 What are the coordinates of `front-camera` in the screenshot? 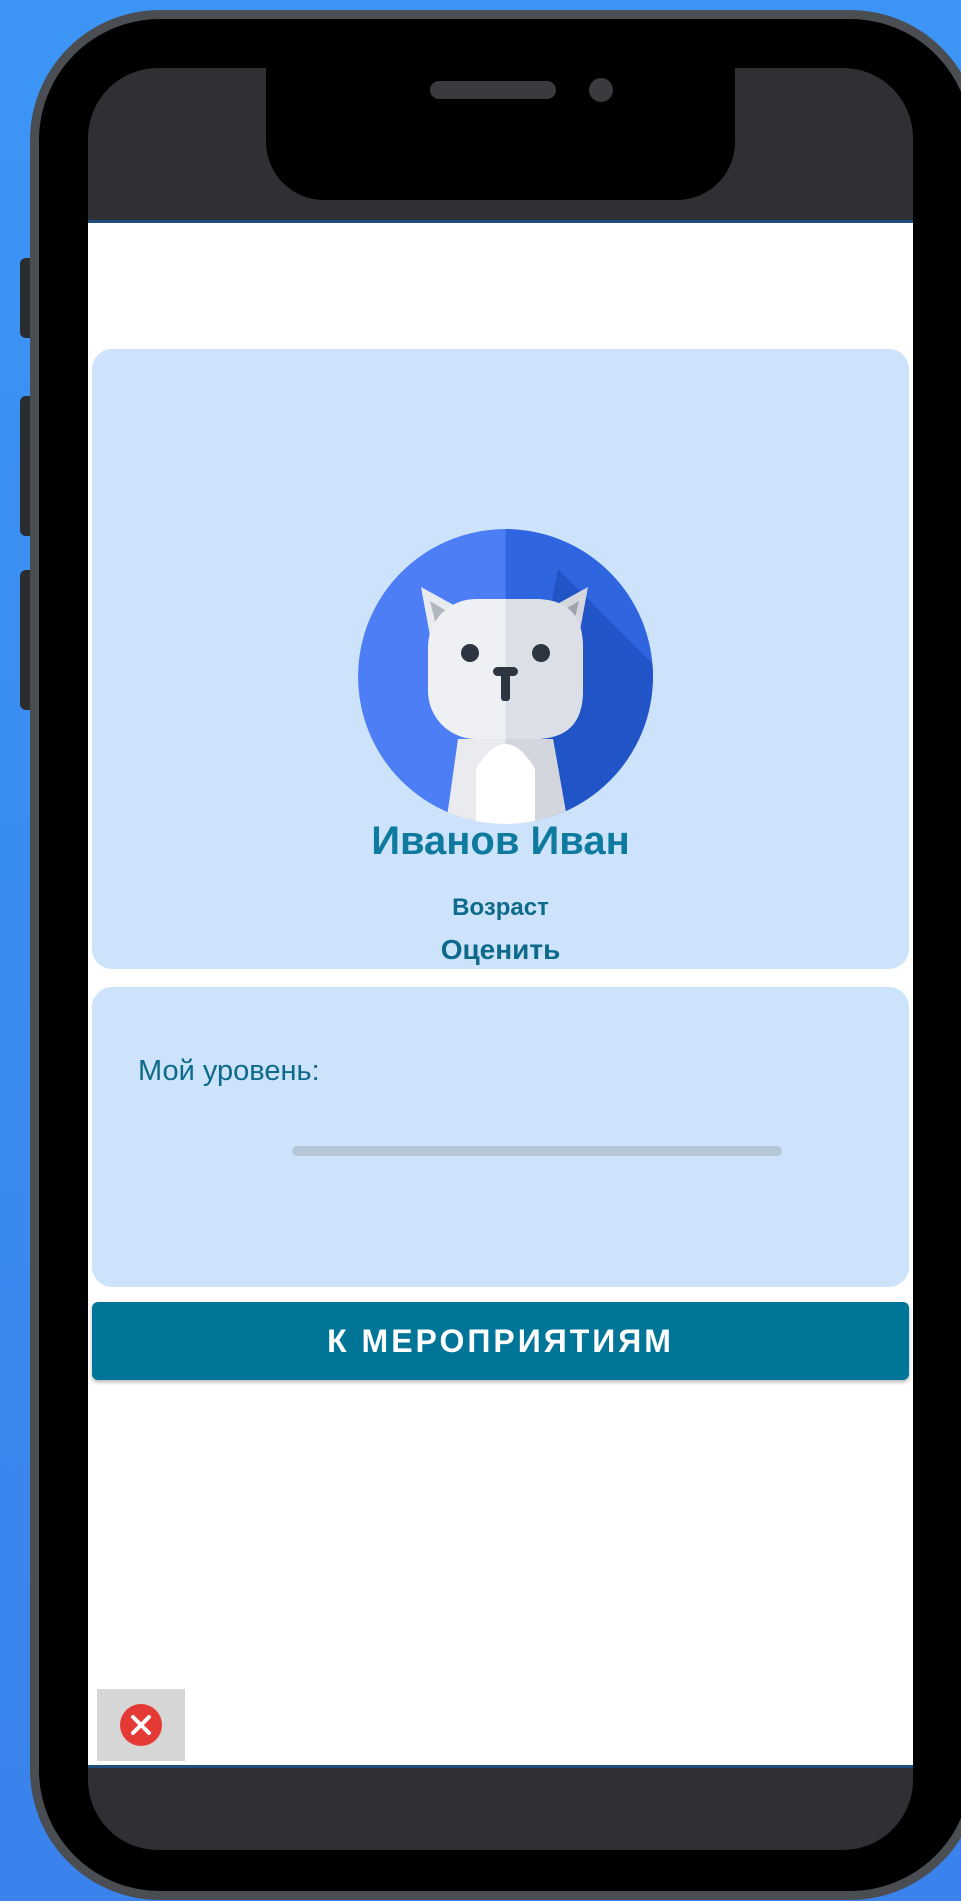 It's located at (601, 90).